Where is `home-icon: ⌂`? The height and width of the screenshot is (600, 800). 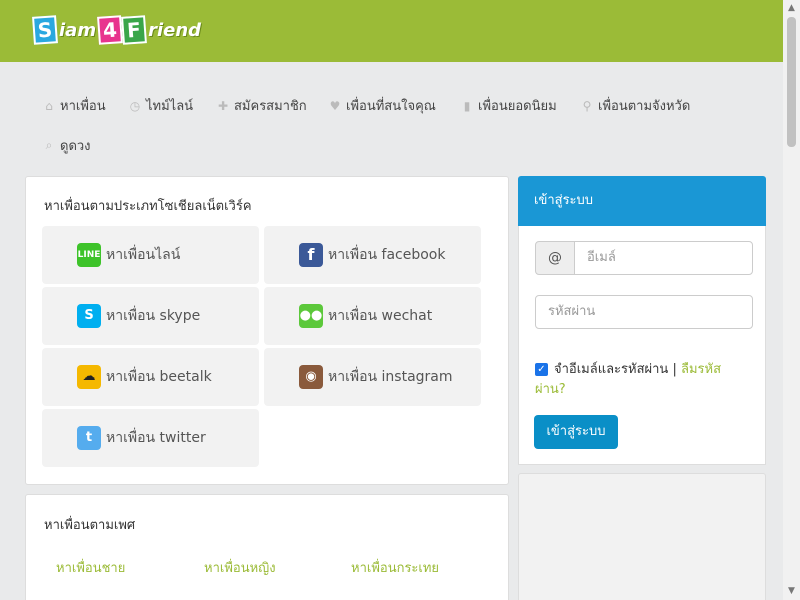 home-icon: ⌂ is located at coordinates (49, 105).